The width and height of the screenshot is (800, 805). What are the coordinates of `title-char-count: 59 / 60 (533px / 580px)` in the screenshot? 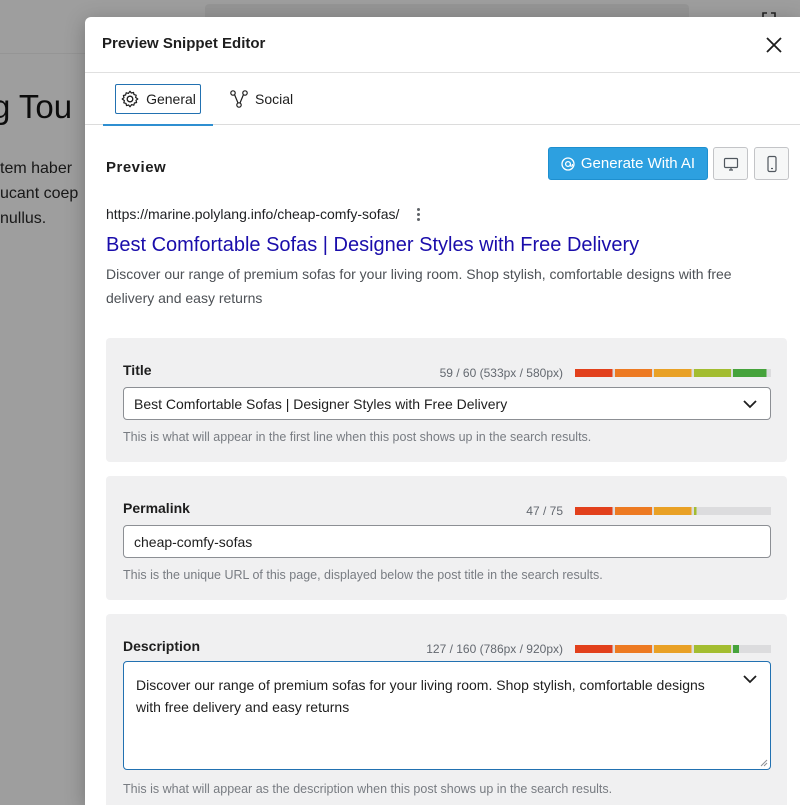 It's located at (501, 373).